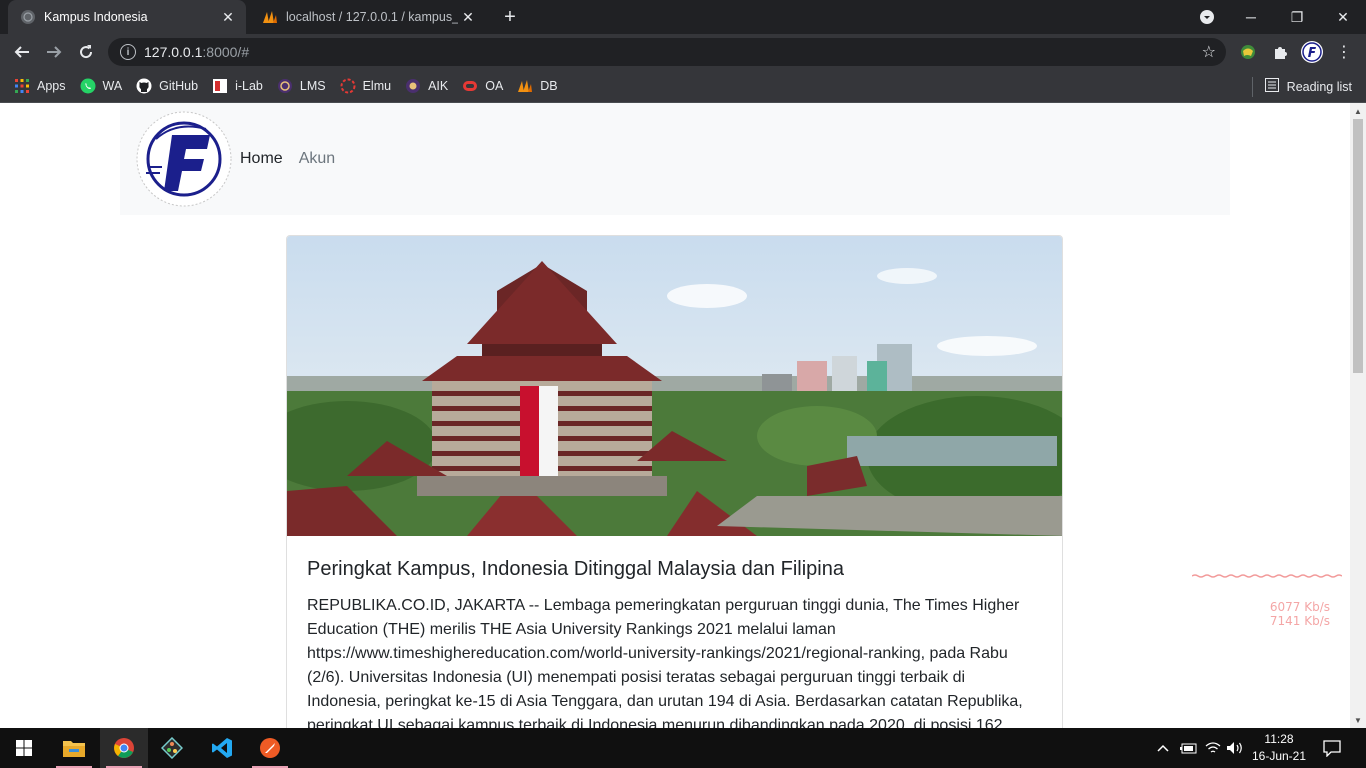 This screenshot has width=1366, height=768. Describe the element at coordinates (312, 86) in the screenshot. I see `bookmark-label: LMS` at that location.